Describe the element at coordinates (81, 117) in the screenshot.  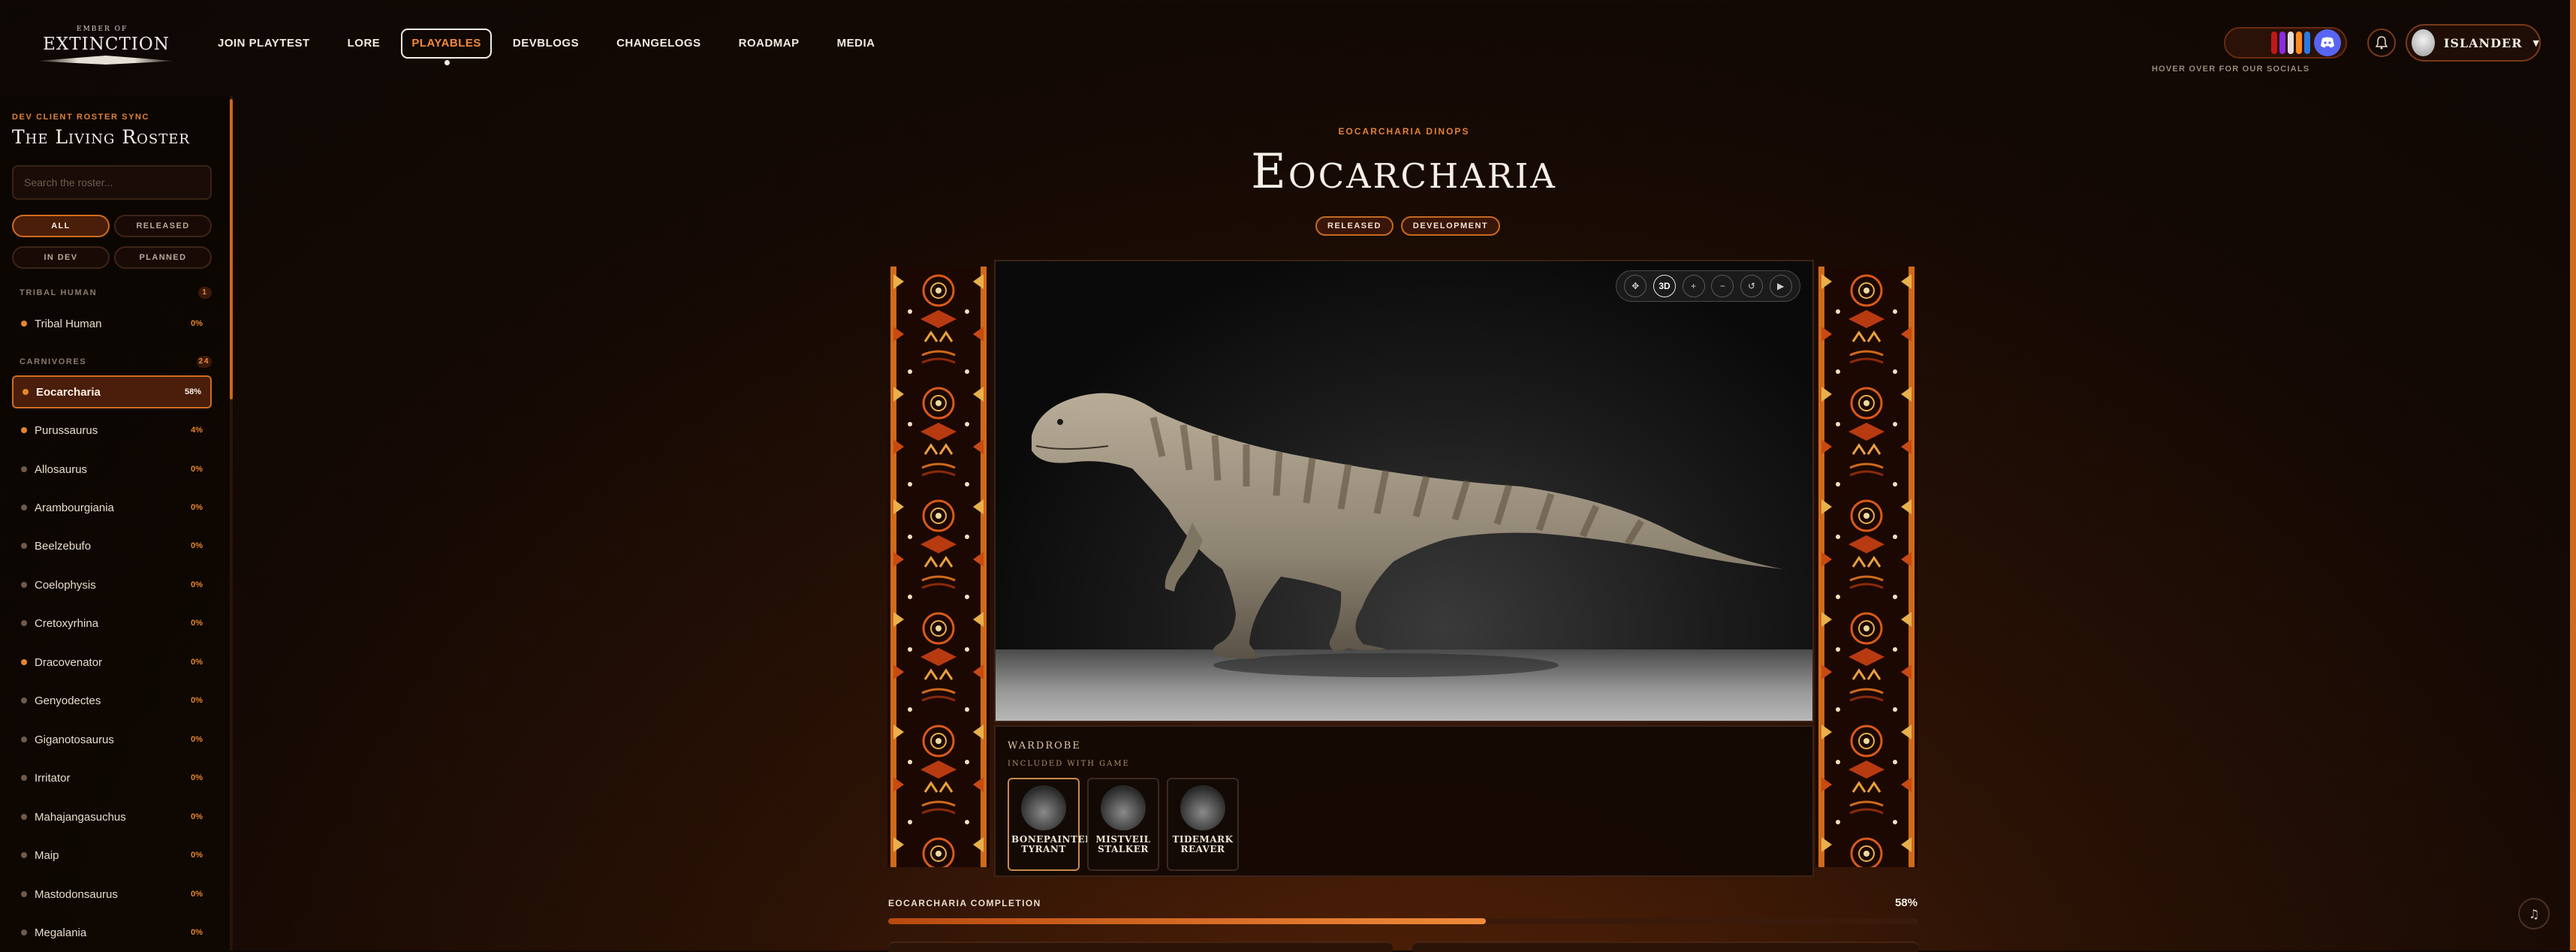
I see `sidebar-eyebrow: DEV CLIENT ROSTER SYNC` at that location.